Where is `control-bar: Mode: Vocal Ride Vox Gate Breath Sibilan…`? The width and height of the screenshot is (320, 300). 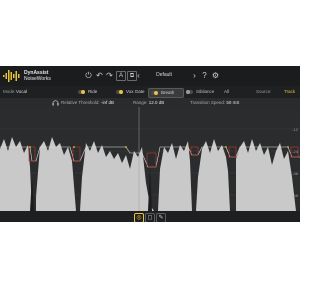 control-bar: Mode: Vocal Ride Vox Gate Breath Sibilan… is located at coordinates (150, 92).